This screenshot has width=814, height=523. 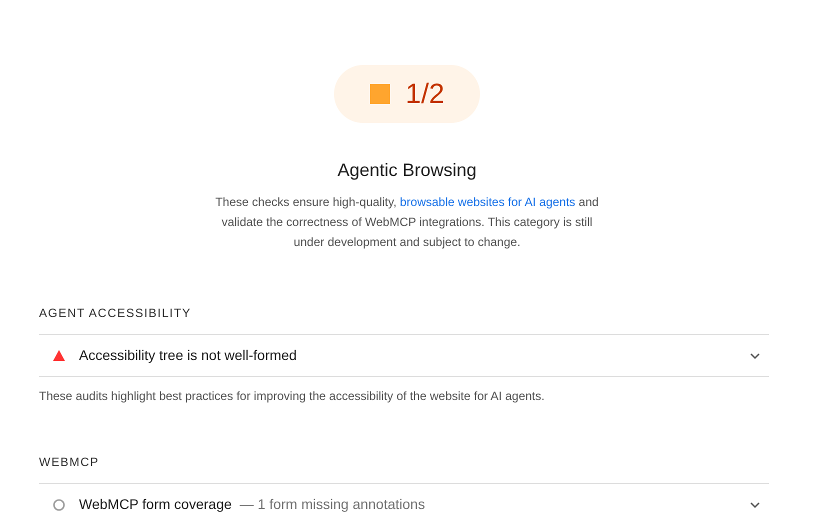 I want to click on section-description: These audits highlight best practices for improving the accessibility of the website for AI agents., so click(x=292, y=396).